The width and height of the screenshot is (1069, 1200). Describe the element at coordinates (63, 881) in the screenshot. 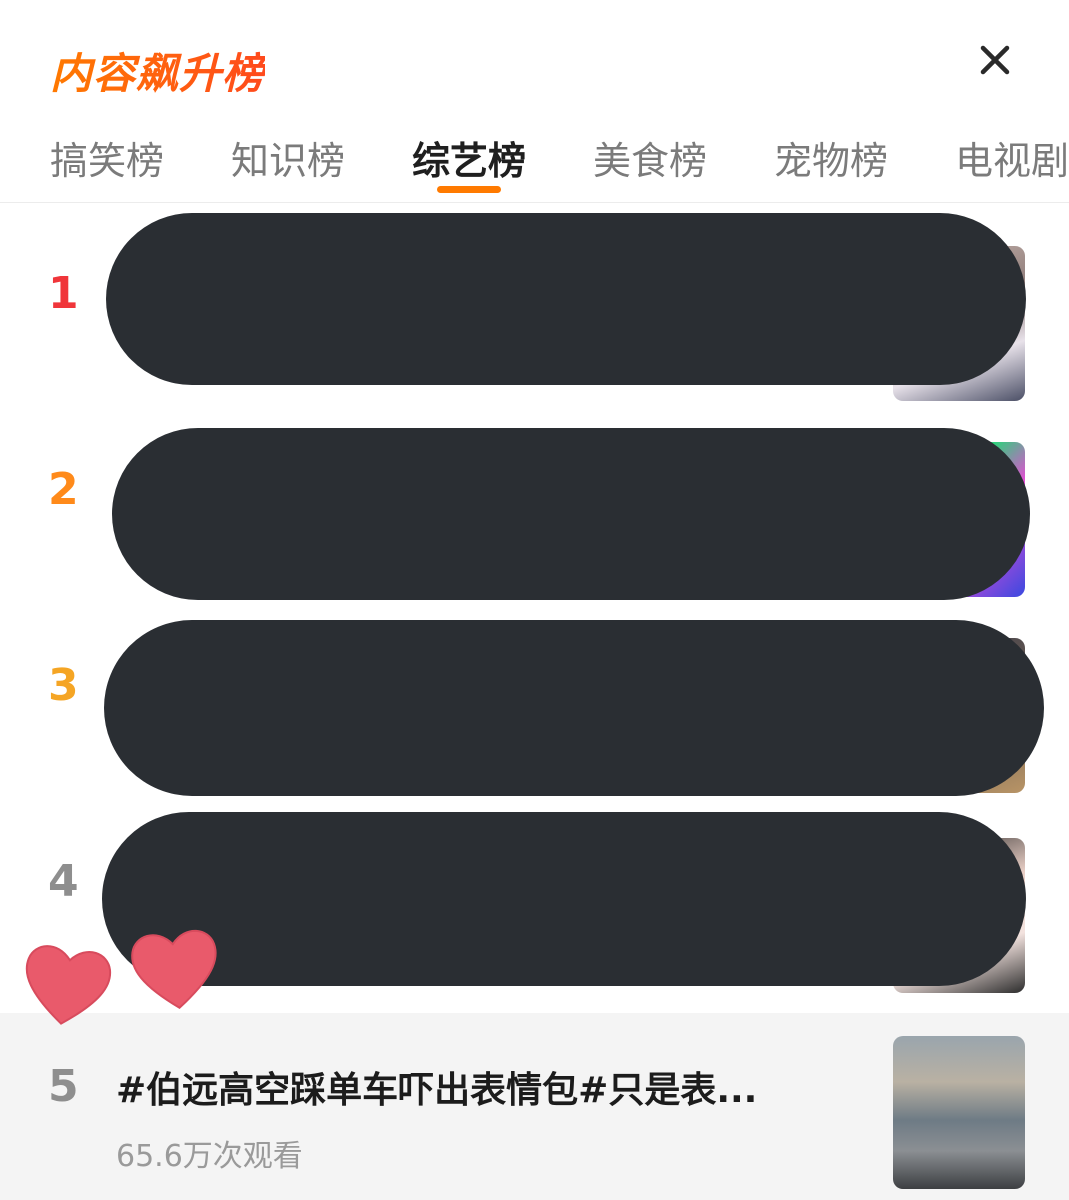

I see `rank-number: 4` at that location.